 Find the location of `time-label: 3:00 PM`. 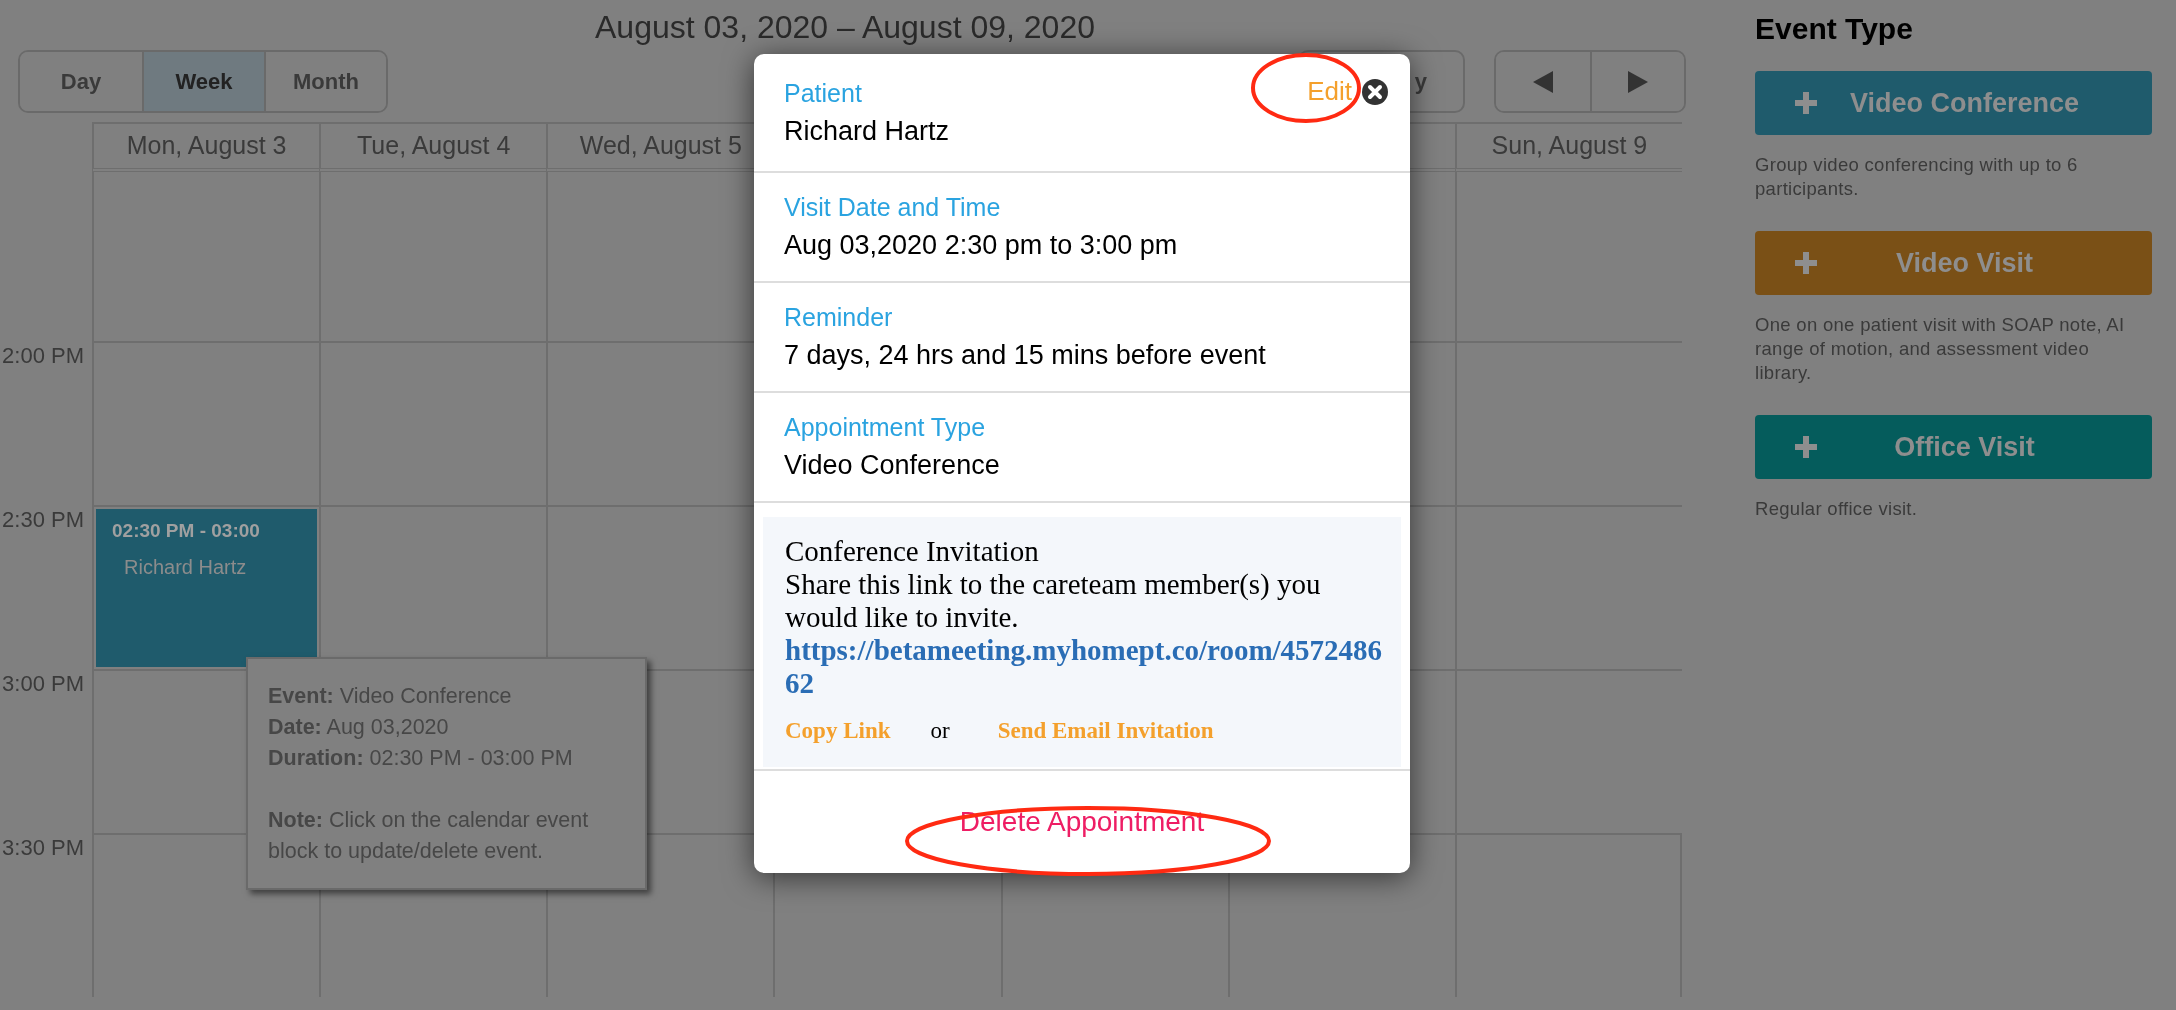

time-label: 3:00 PM is located at coordinates (43, 684).